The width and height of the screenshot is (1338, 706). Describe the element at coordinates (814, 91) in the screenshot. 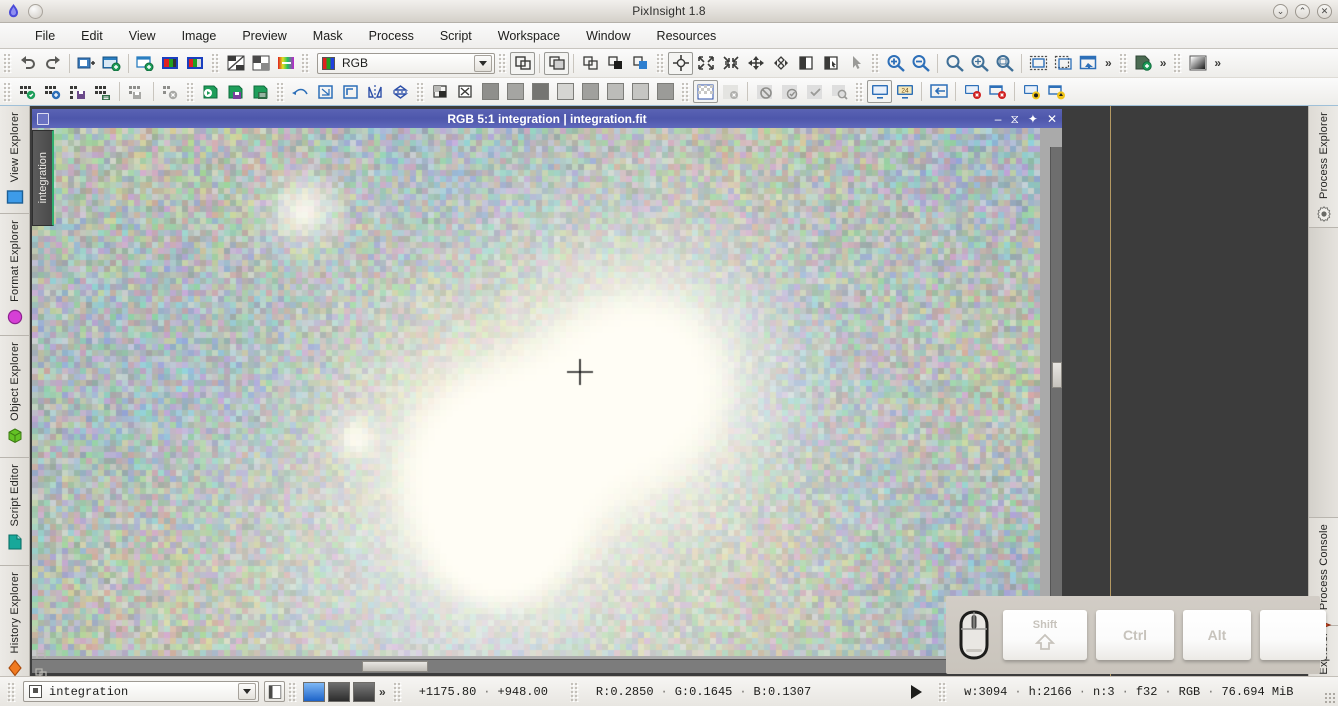

I see `transparency-check-icon` at that location.